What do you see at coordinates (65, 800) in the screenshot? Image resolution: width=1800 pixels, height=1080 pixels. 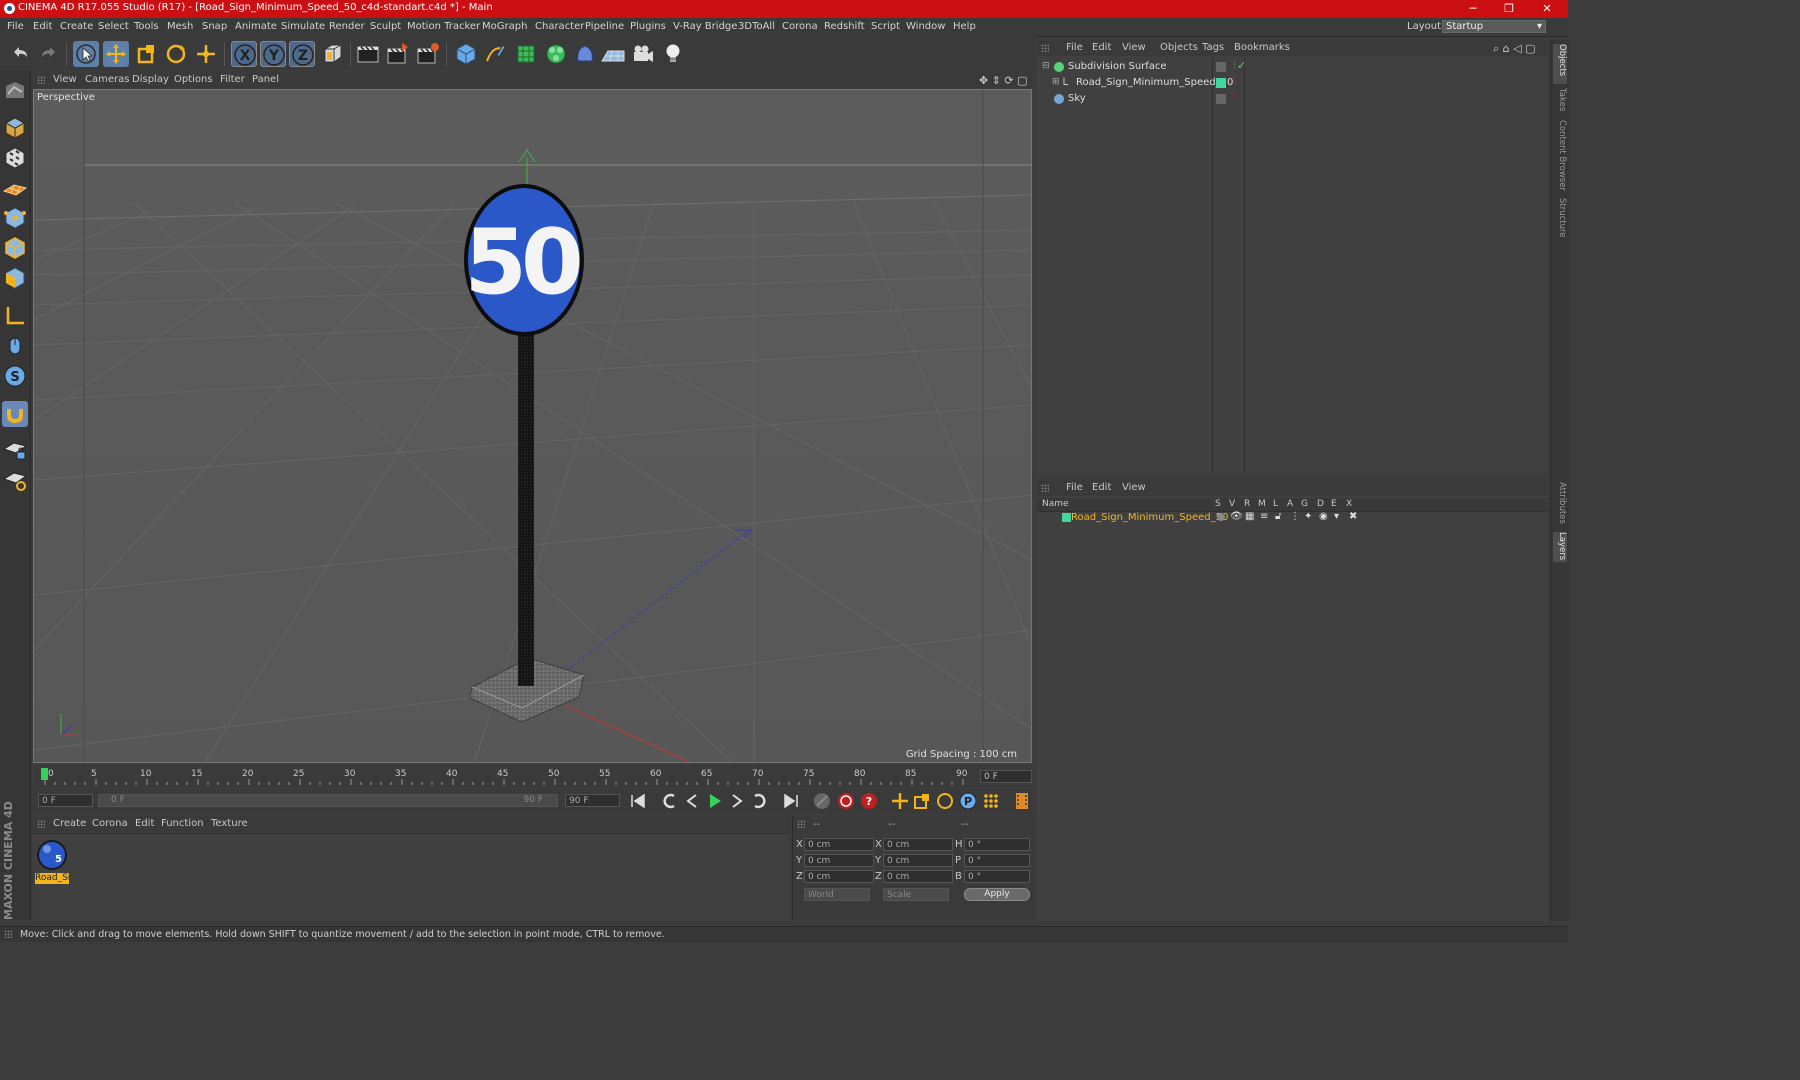 I see `start-frame-field: 0 F` at bounding box center [65, 800].